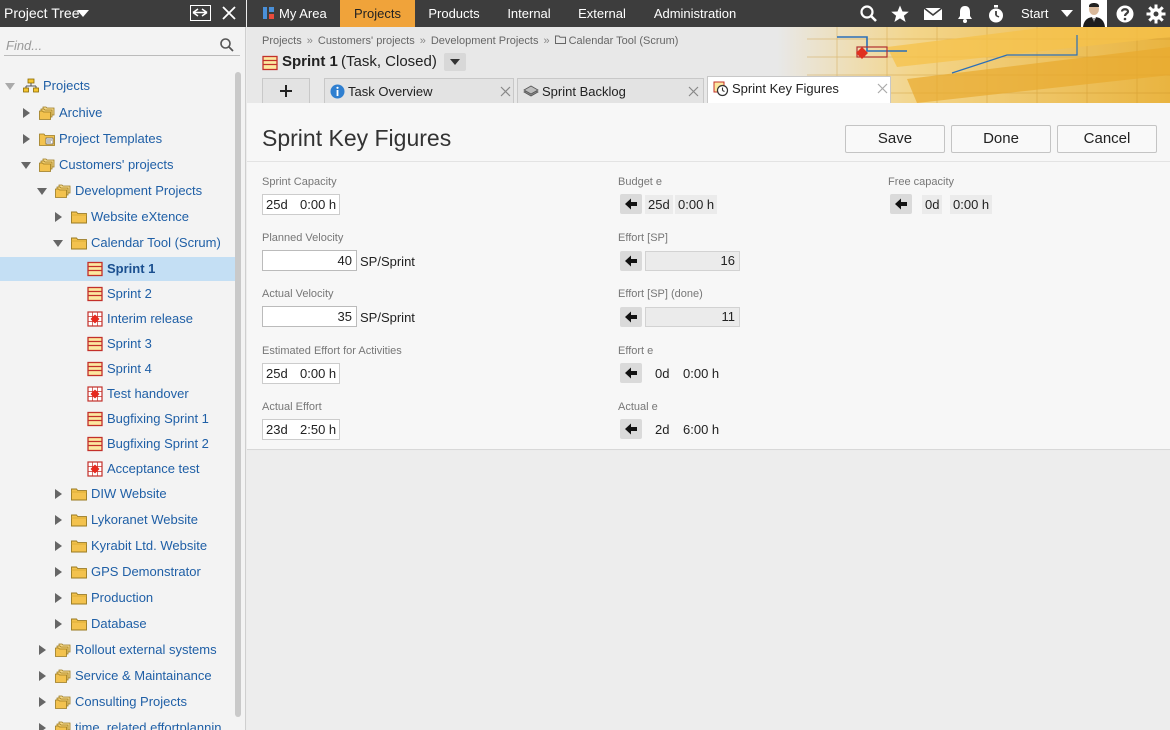 This screenshot has height=730, width=1170. Describe the element at coordinates (118, 394) in the screenshot. I see `tree-item: Test handover` at that location.